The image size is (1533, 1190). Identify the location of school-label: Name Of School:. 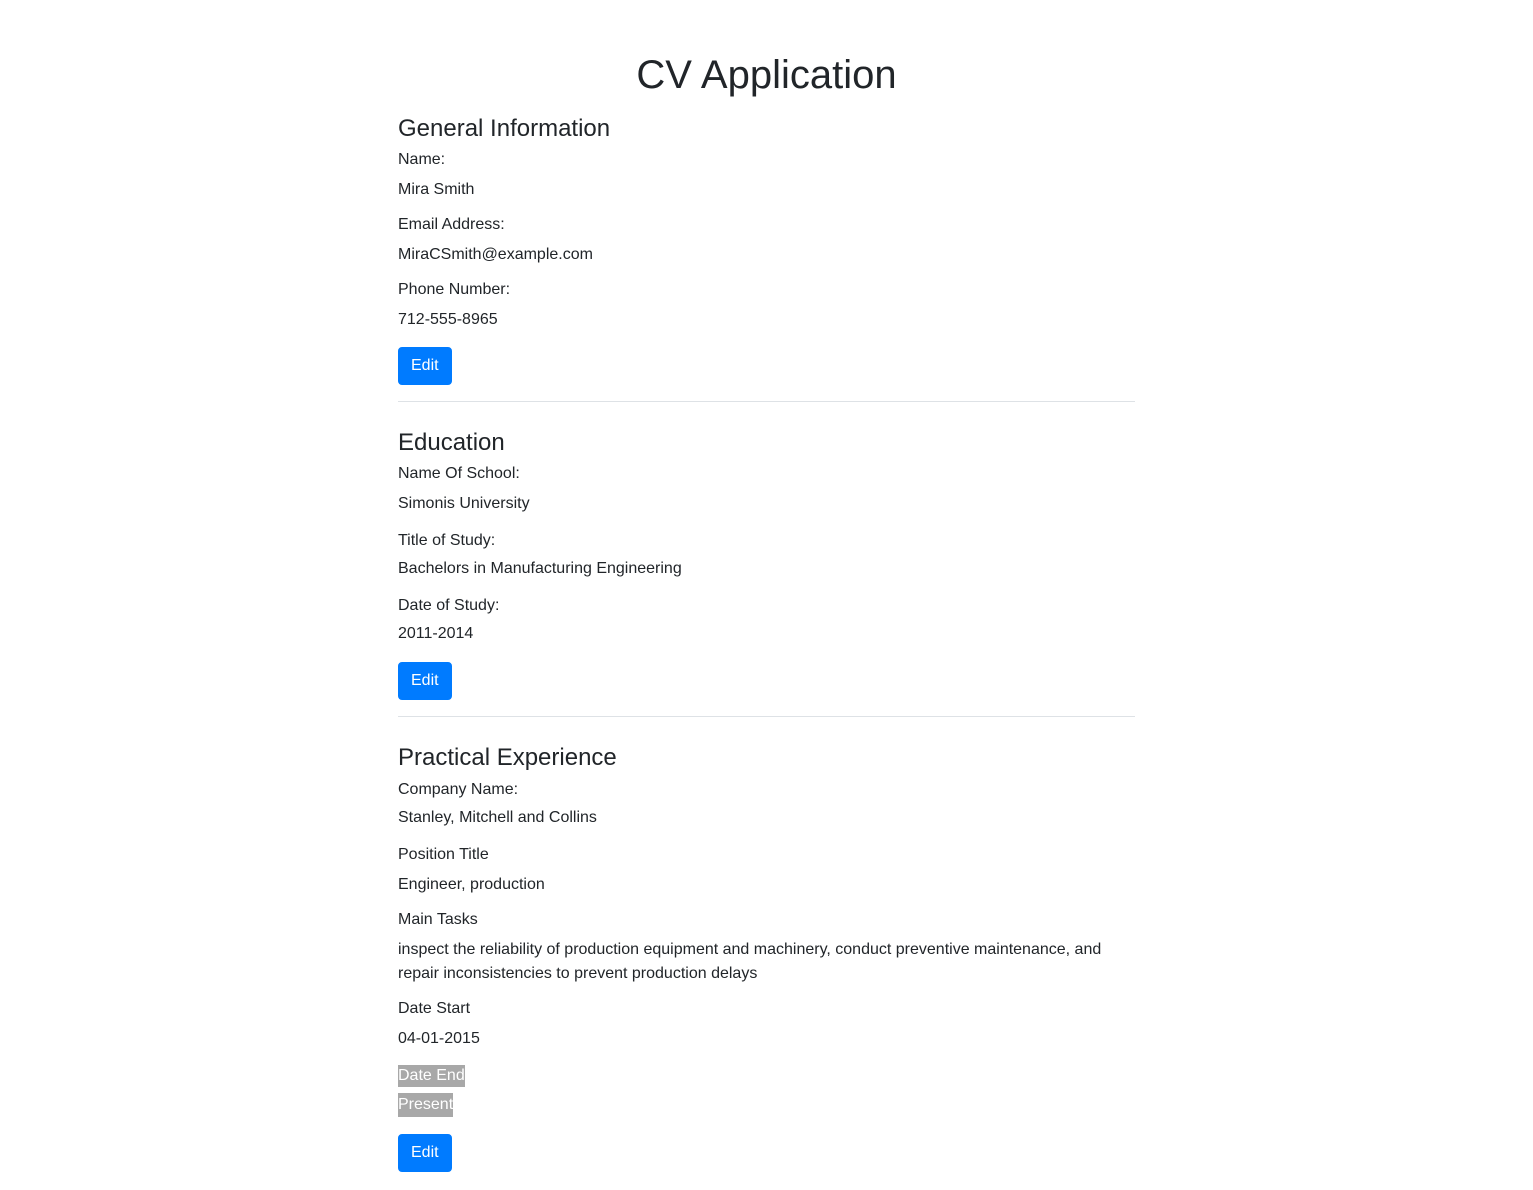
(459, 473).